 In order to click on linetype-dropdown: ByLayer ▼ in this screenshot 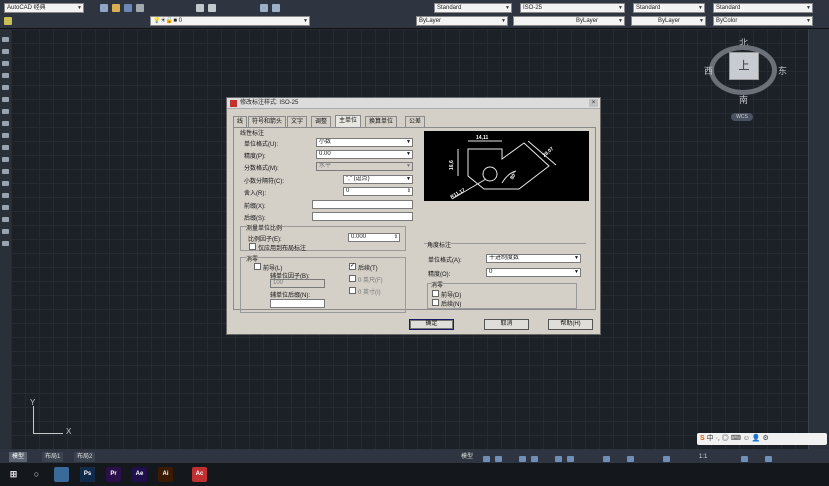, I will do `click(569, 21)`.